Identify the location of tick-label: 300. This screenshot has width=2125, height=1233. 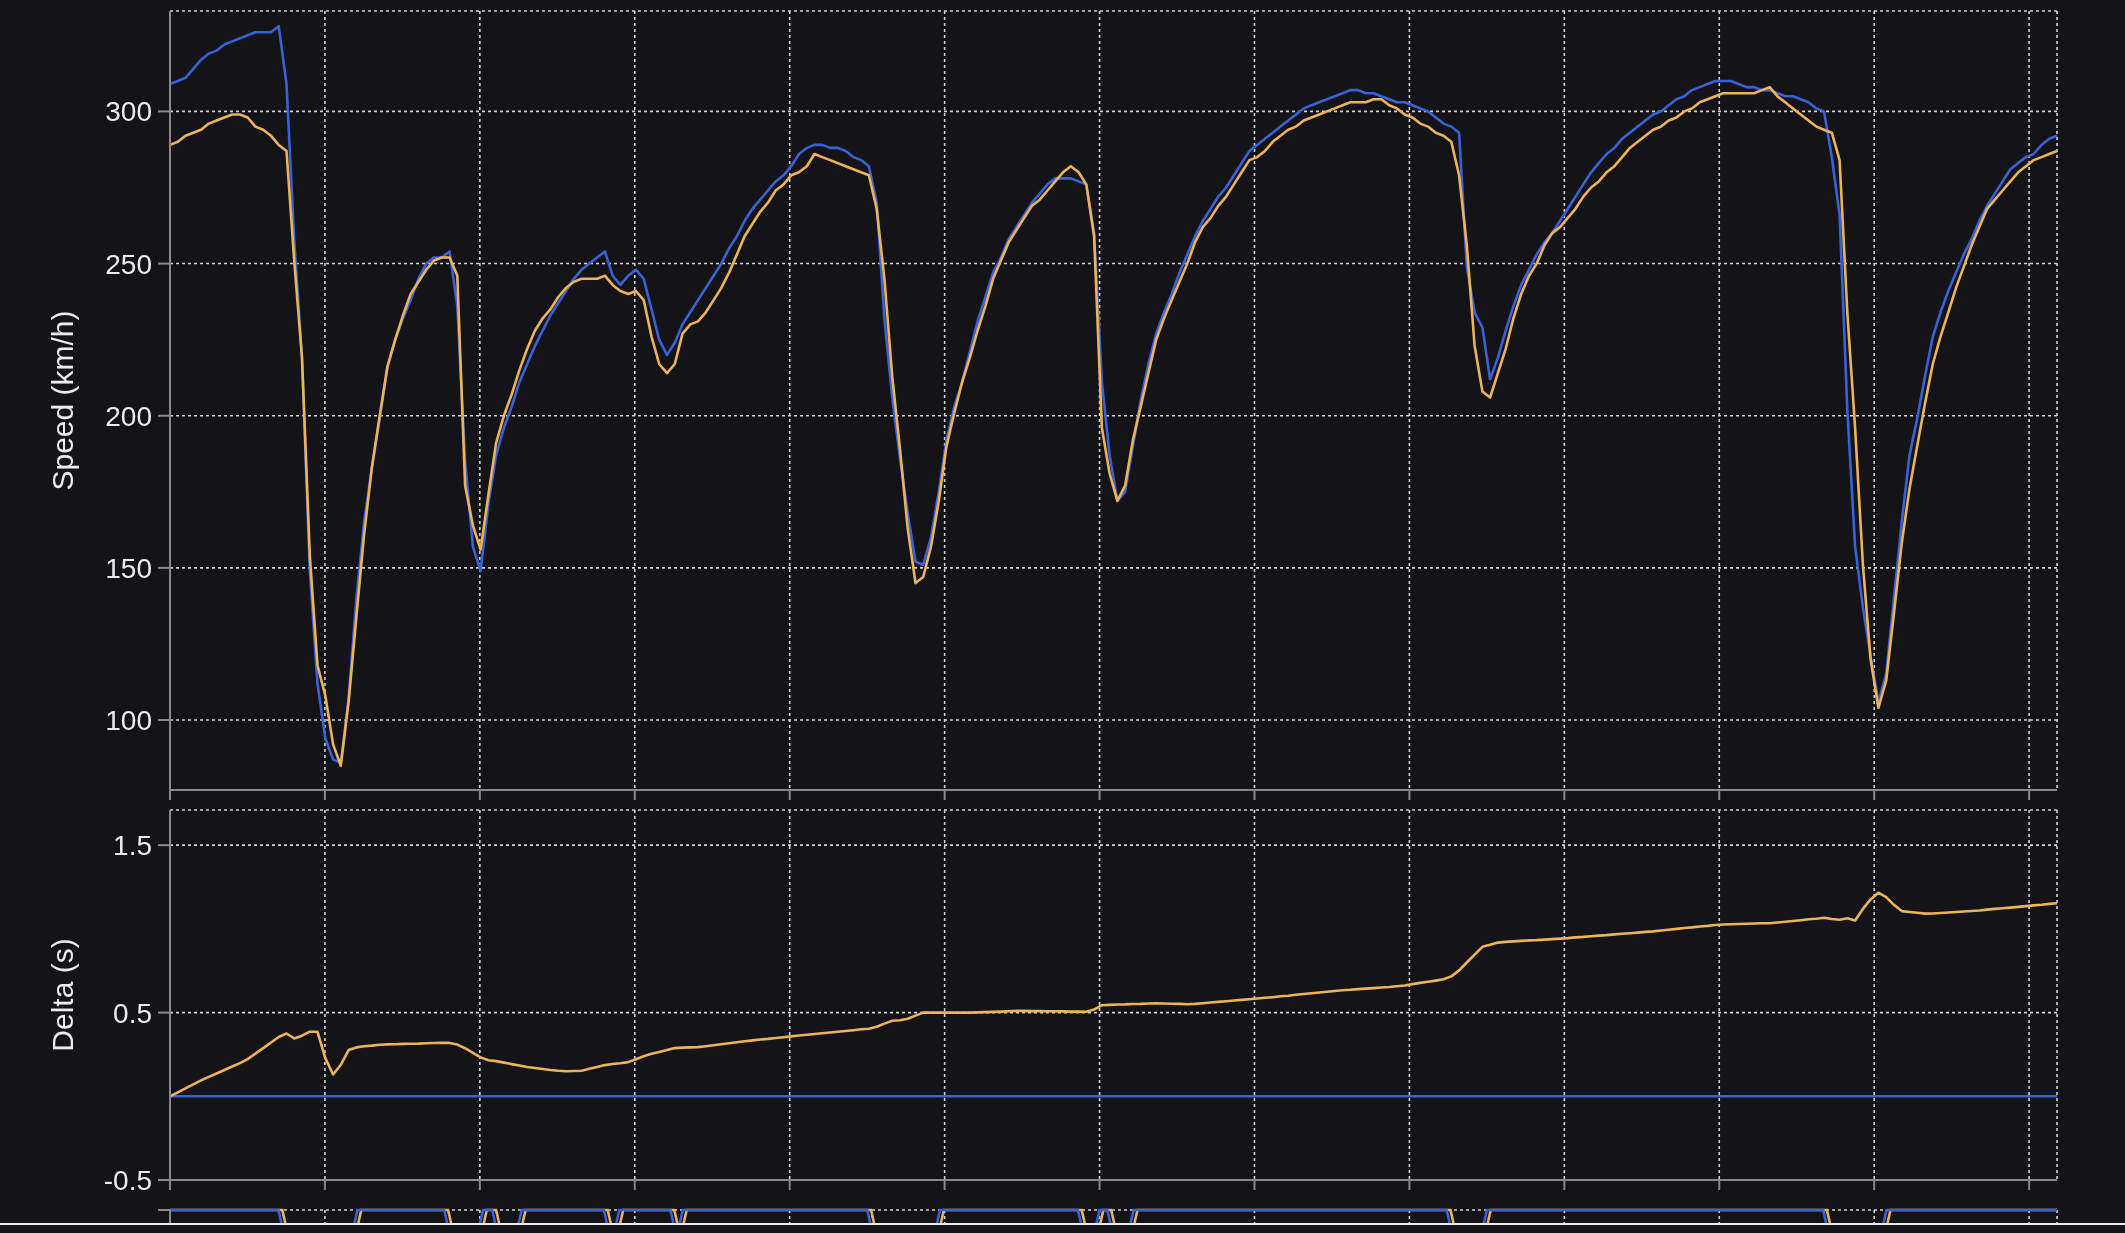
(128, 112).